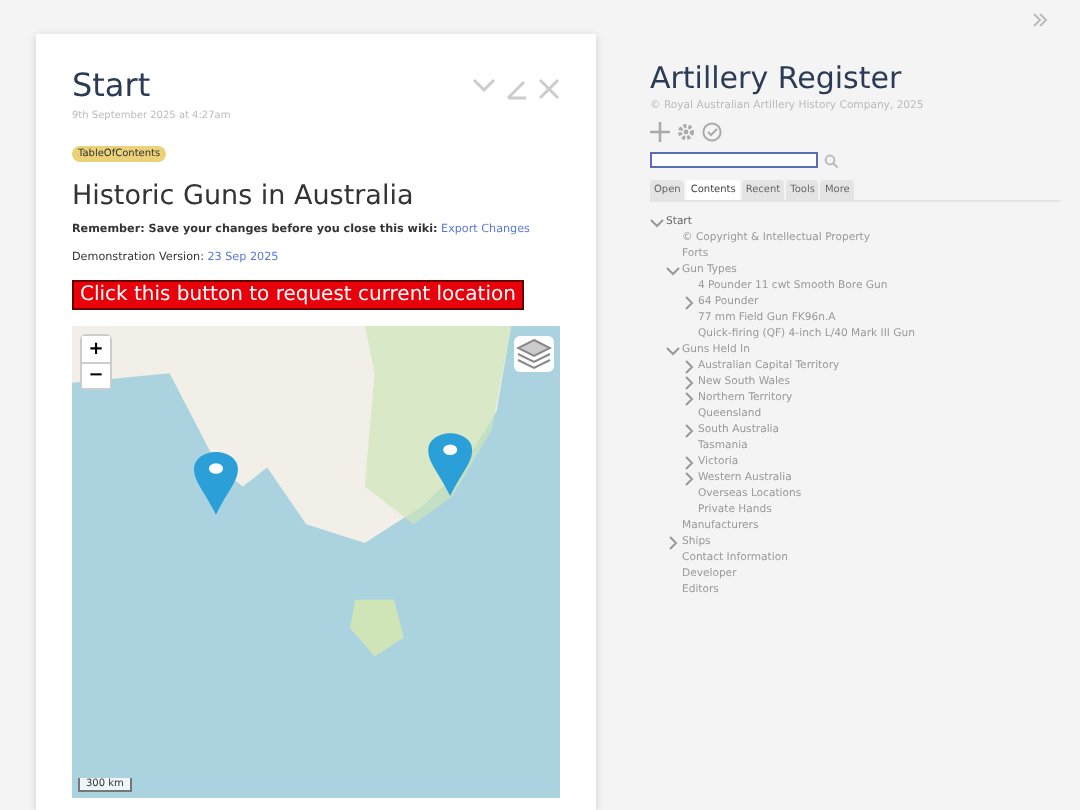  I want to click on story-heading: Historic Guns in Australia, so click(244, 196).